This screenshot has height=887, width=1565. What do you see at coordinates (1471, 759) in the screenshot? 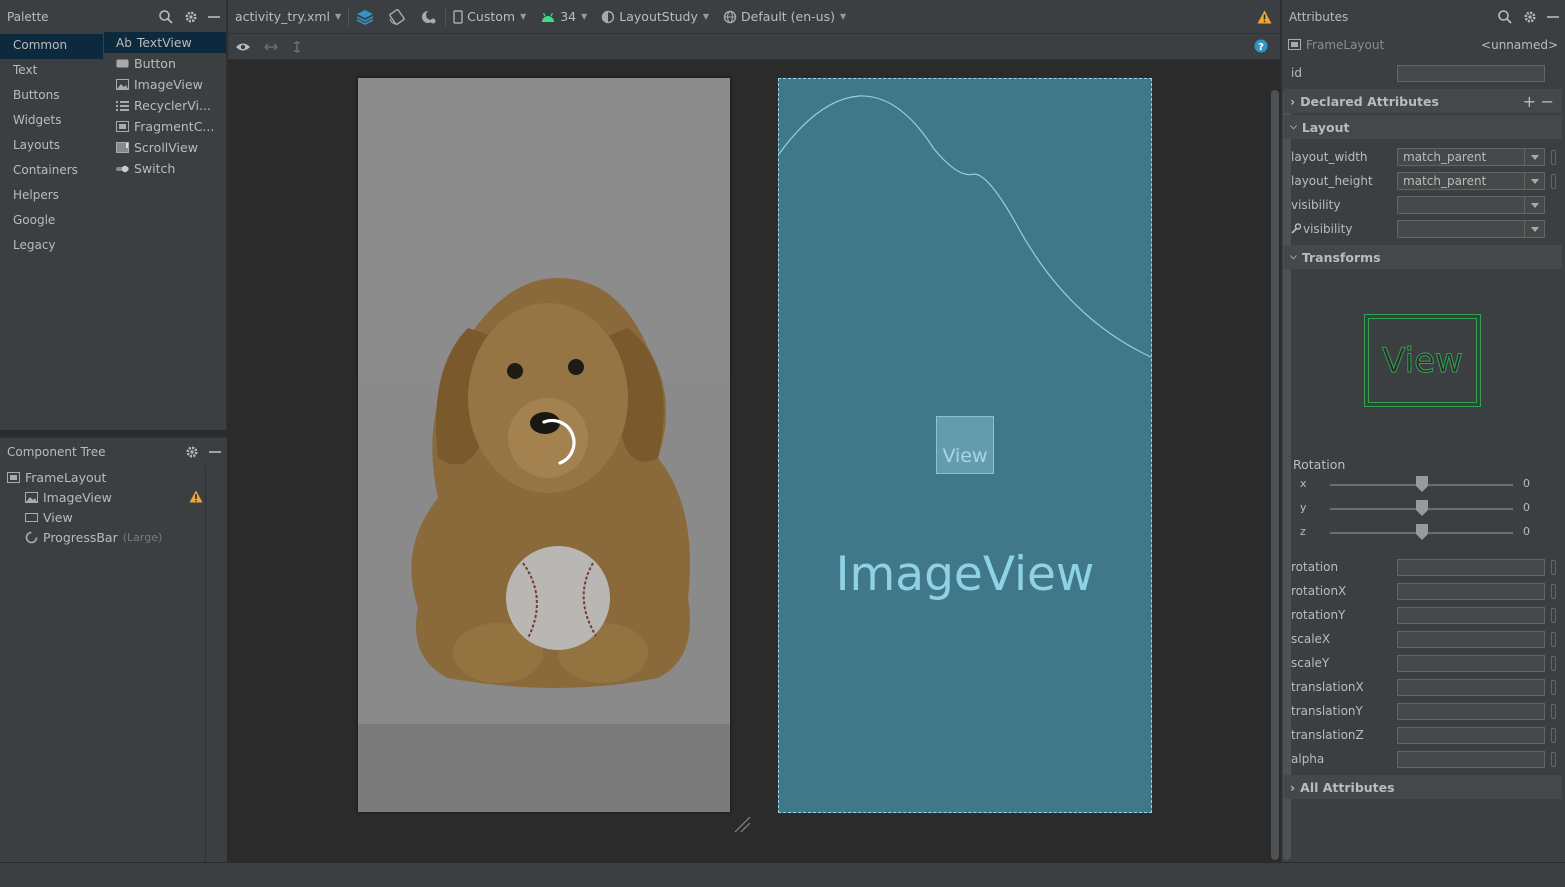
I see `alpha-field` at bounding box center [1471, 759].